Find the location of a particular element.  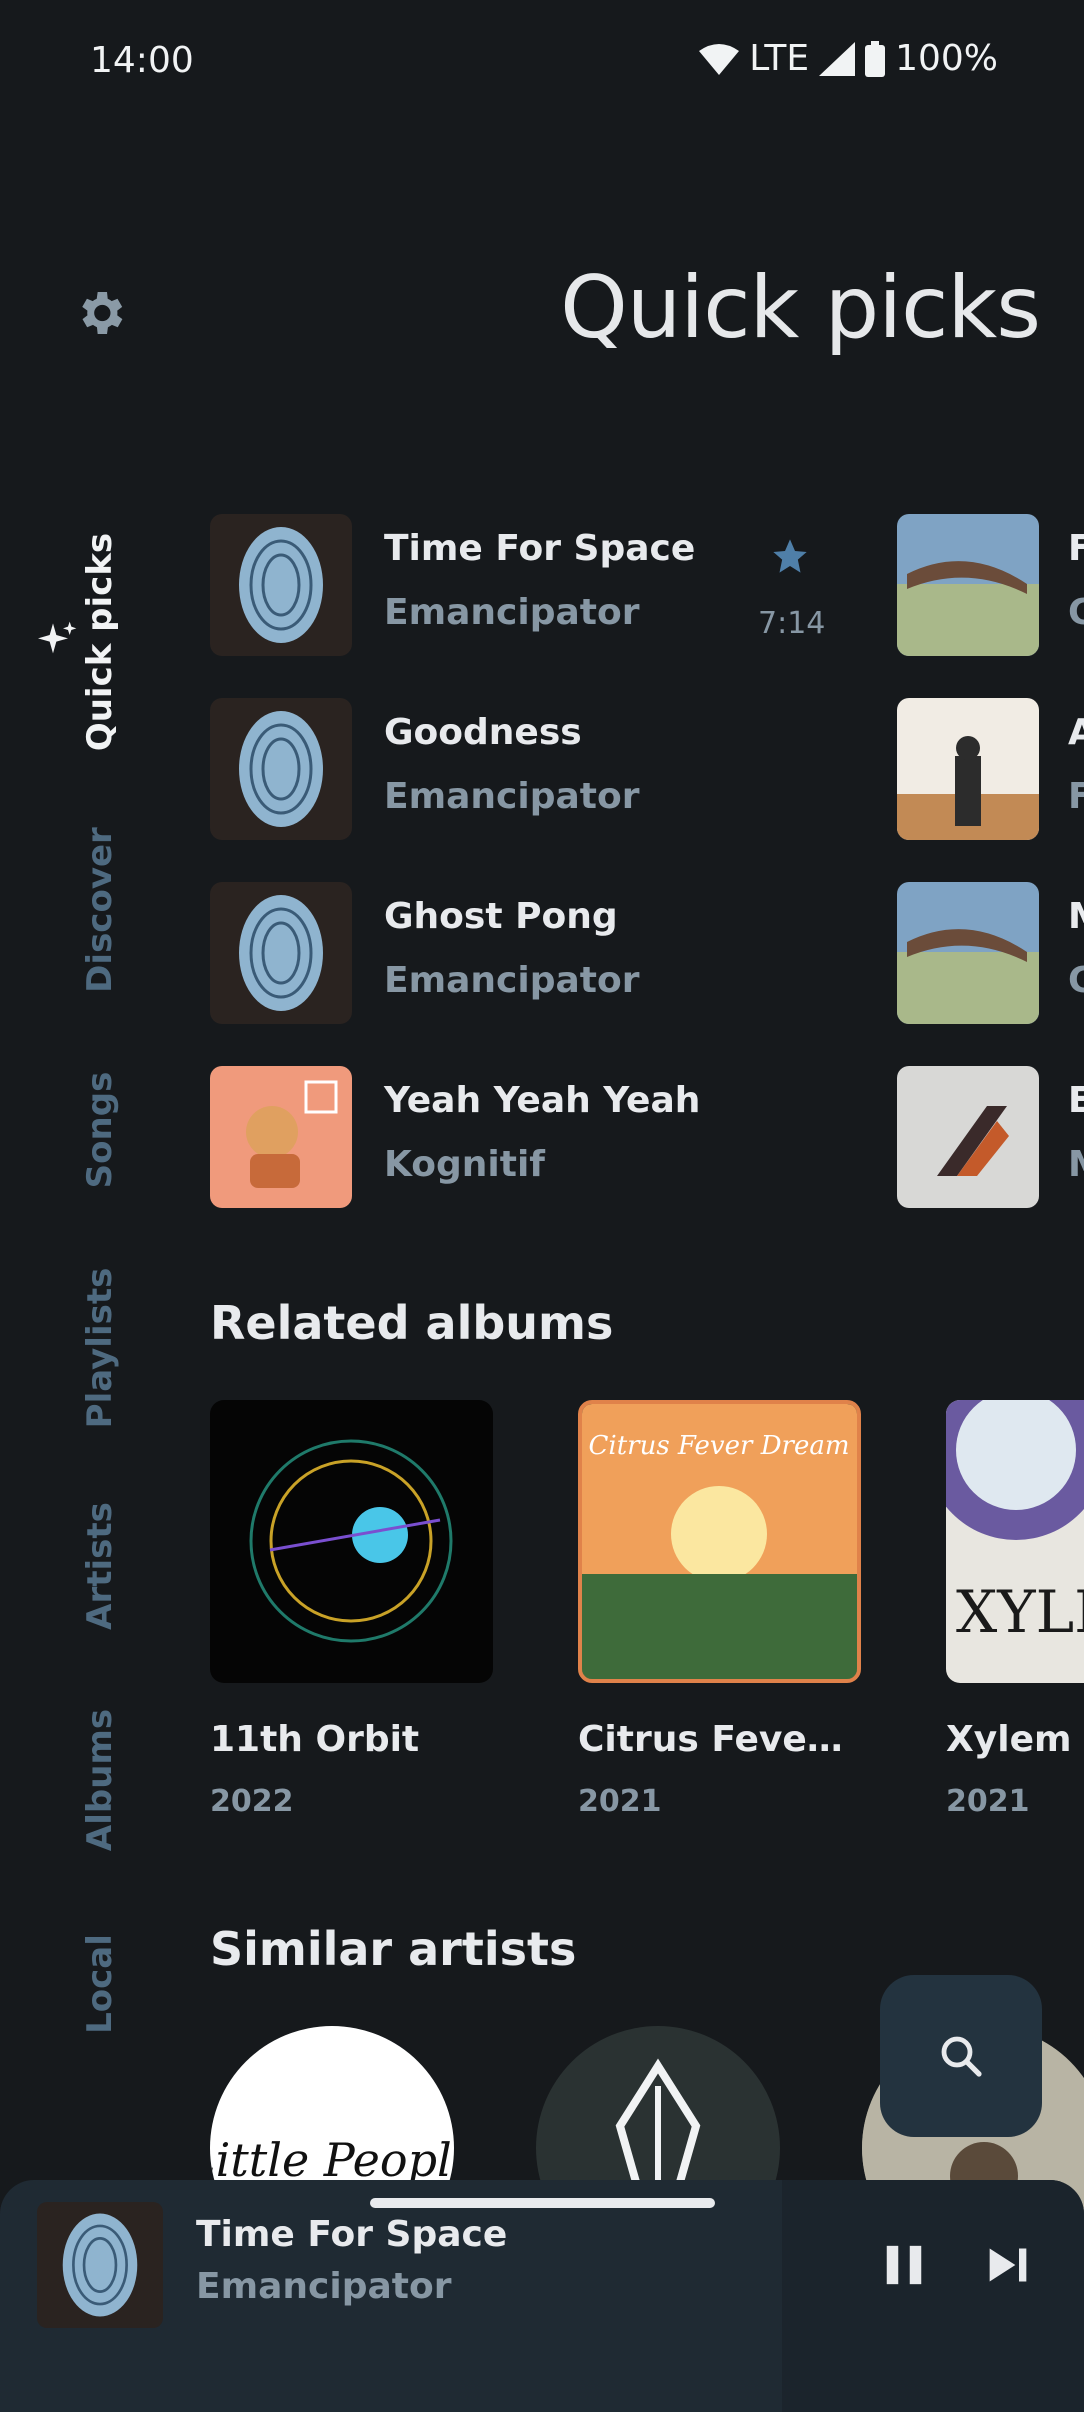

album-card: 11th Orbit 2022 is located at coordinates (352, 1609).